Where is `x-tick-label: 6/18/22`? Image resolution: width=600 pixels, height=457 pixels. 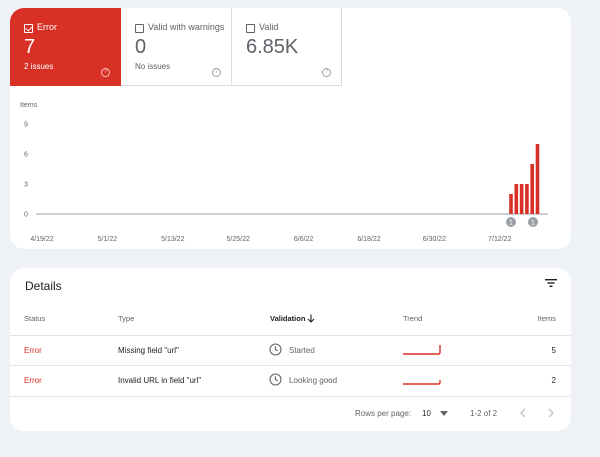
x-tick-label: 6/18/22 is located at coordinates (368, 239).